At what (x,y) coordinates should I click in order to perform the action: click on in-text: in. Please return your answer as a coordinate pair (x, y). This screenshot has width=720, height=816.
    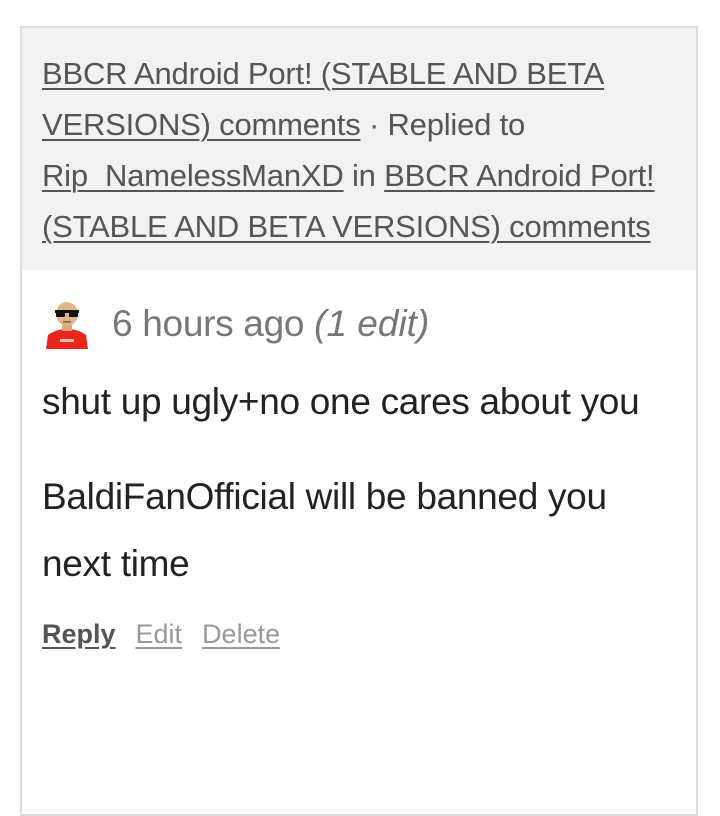
    Looking at the image, I should click on (364, 175).